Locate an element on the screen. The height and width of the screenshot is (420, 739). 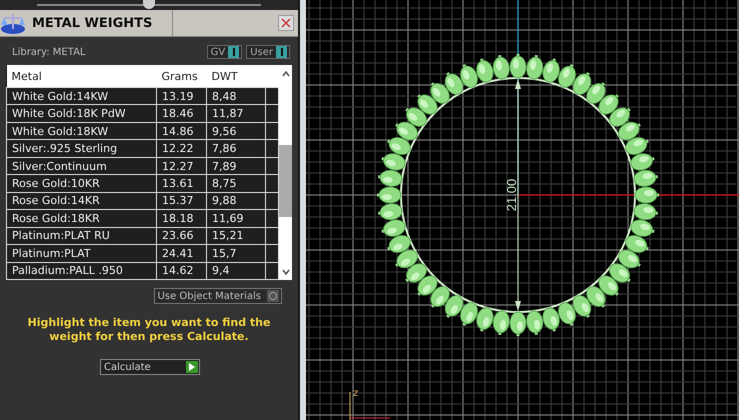
table-cell: 24.41 is located at coordinates (181, 253).